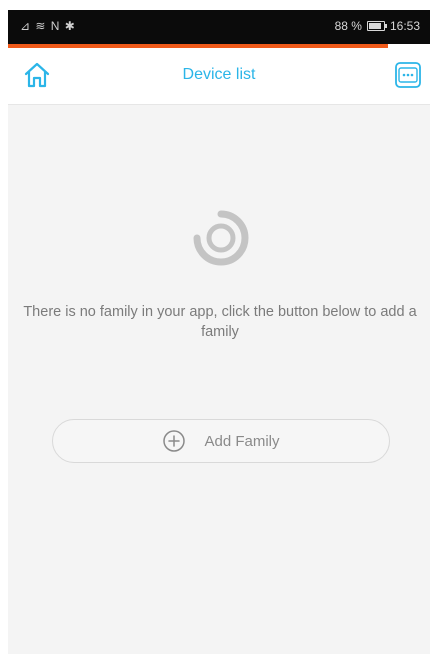  I want to click on device-scan-button, so click(408, 75).